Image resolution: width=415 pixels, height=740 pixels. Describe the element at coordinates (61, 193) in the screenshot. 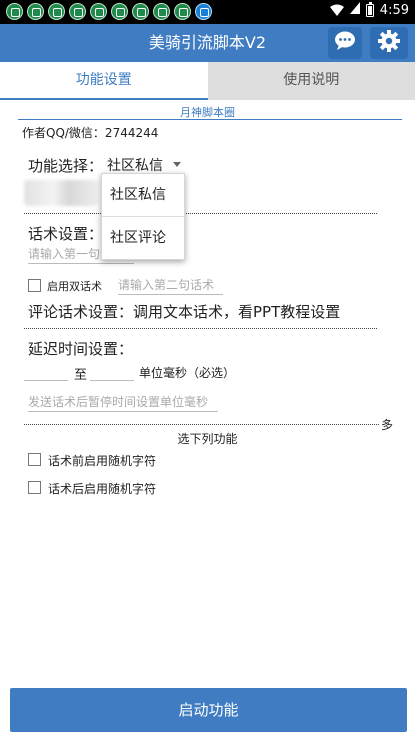

I see `blurred-text` at that location.